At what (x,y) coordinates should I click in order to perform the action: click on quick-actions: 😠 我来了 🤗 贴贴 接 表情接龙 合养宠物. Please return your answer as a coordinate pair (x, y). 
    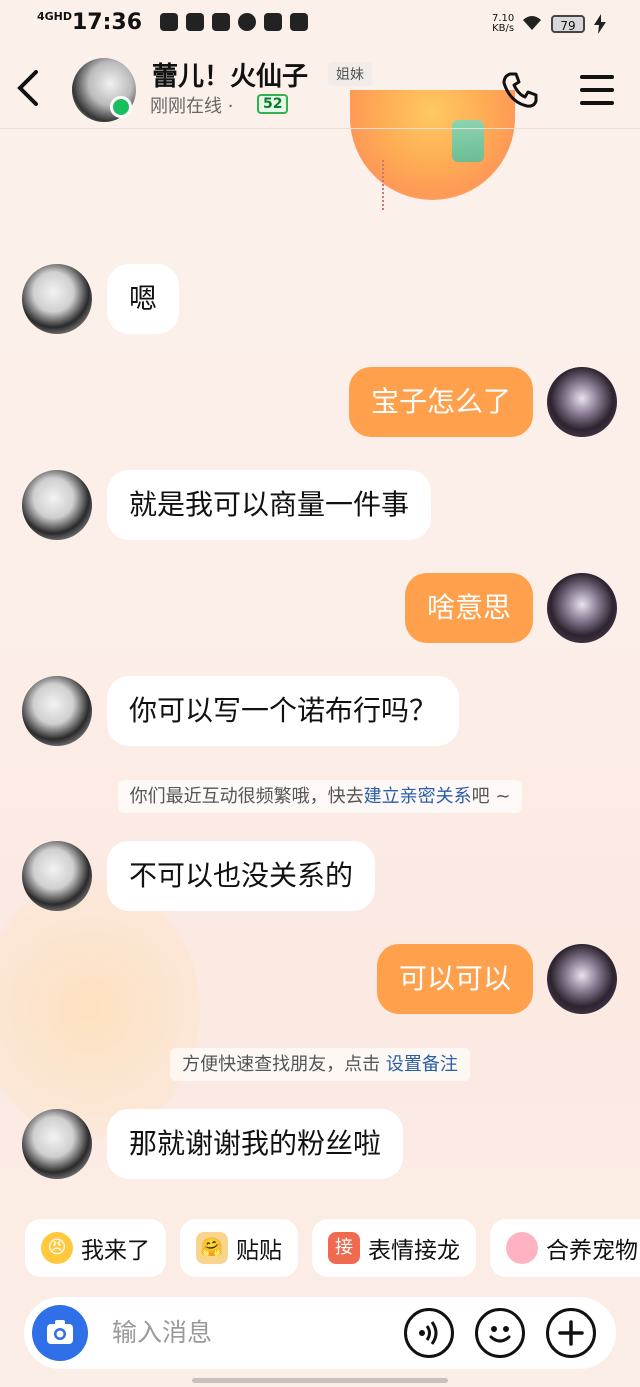
    Looking at the image, I should click on (332, 1248).